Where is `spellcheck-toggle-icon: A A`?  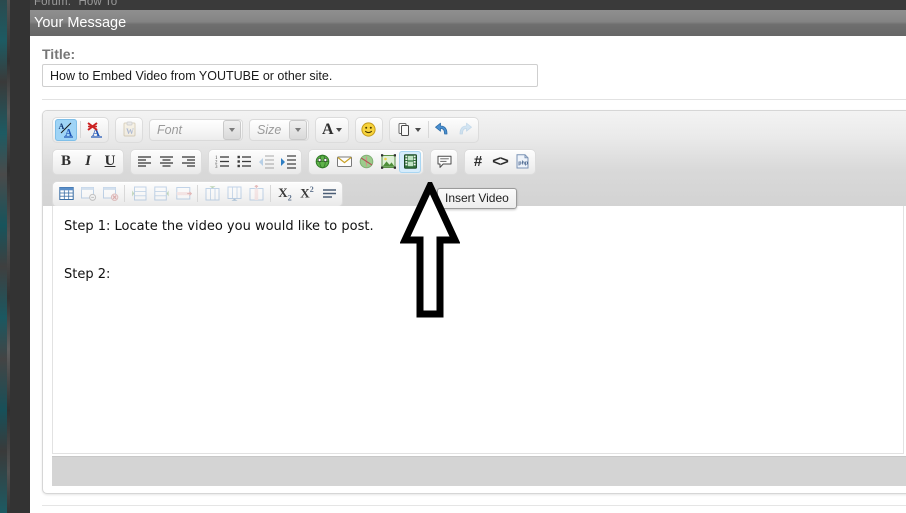
spellcheck-toggle-icon: A A is located at coordinates (66, 129).